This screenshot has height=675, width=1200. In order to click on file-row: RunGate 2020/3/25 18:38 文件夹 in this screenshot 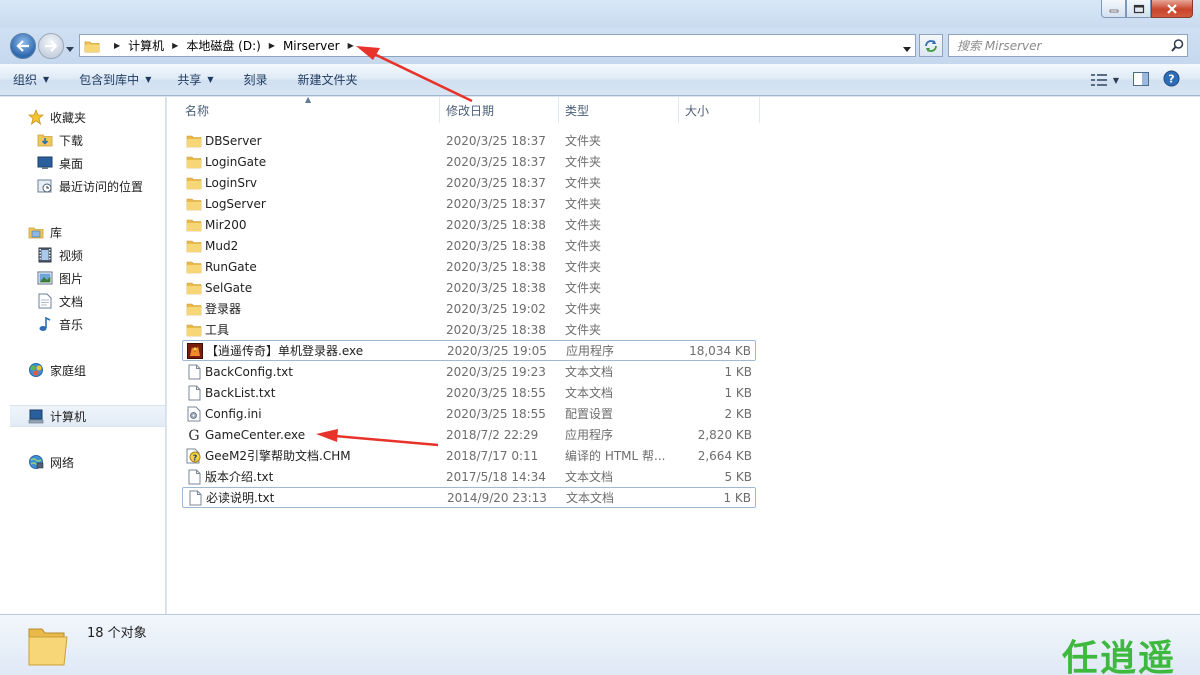, I will do `click(469, 266)`.